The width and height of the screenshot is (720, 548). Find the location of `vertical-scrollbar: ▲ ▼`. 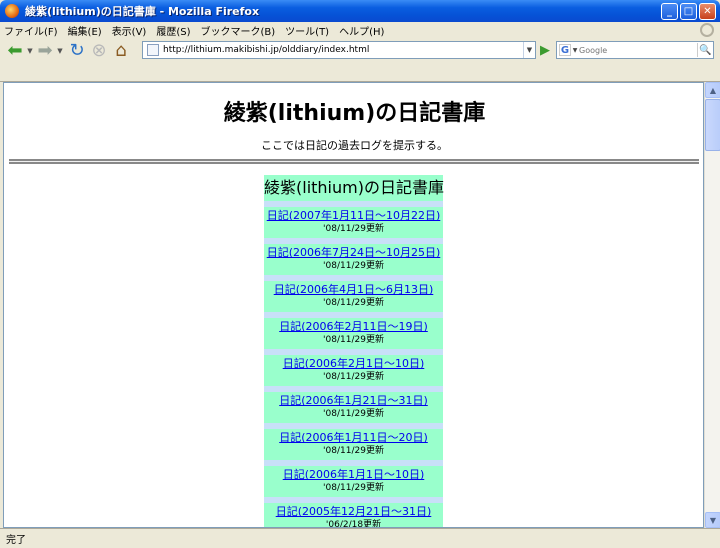

vertical-scrollbar: ▲ ▼ is located at coordinates (712, 305).